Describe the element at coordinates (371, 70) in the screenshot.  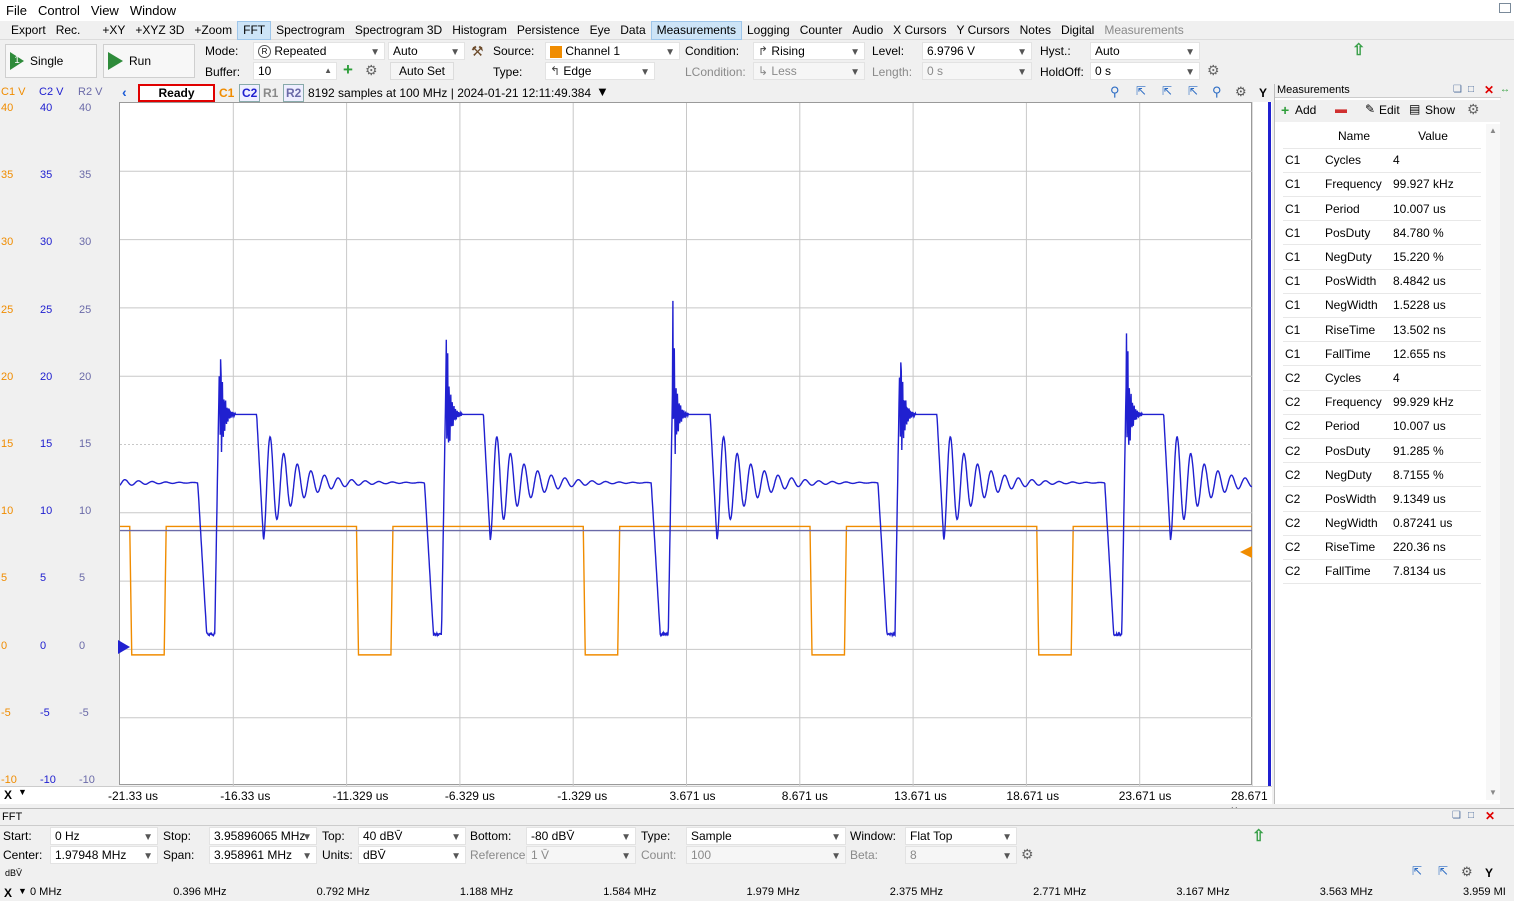
I see `settings-gear-icon: ⚙` at that location.